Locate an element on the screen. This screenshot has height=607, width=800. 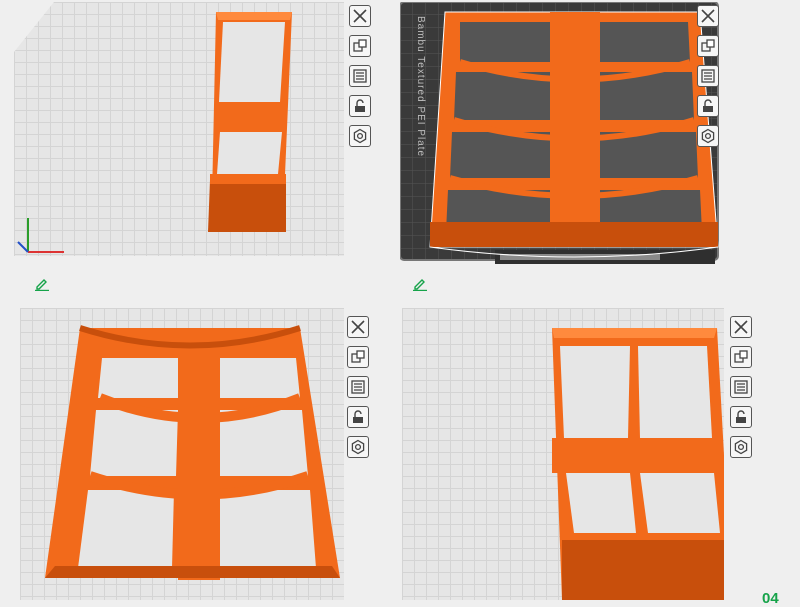
plate-type-label: Bambu Textured PEI Plate is located at coordinates (420, 87).